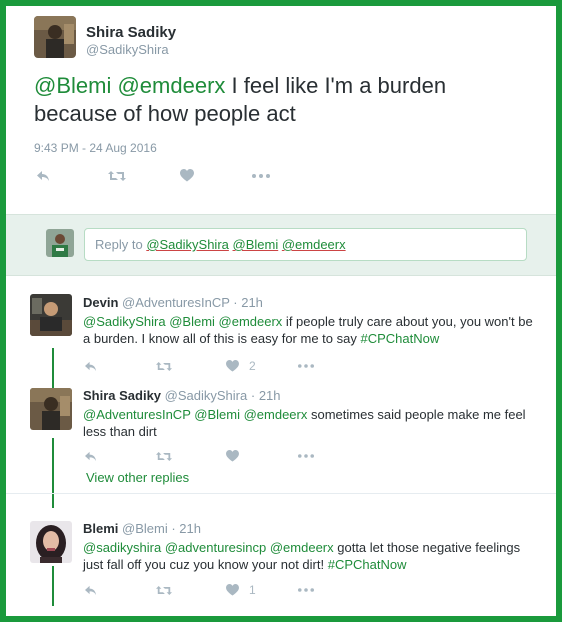 Image resolution: width=562 pixels, height=622 pixels. What do you see at coordinates (122, 547) in the screenshot?
I see `mention-link: @sadikyshira` at bounding box center [122, 547].